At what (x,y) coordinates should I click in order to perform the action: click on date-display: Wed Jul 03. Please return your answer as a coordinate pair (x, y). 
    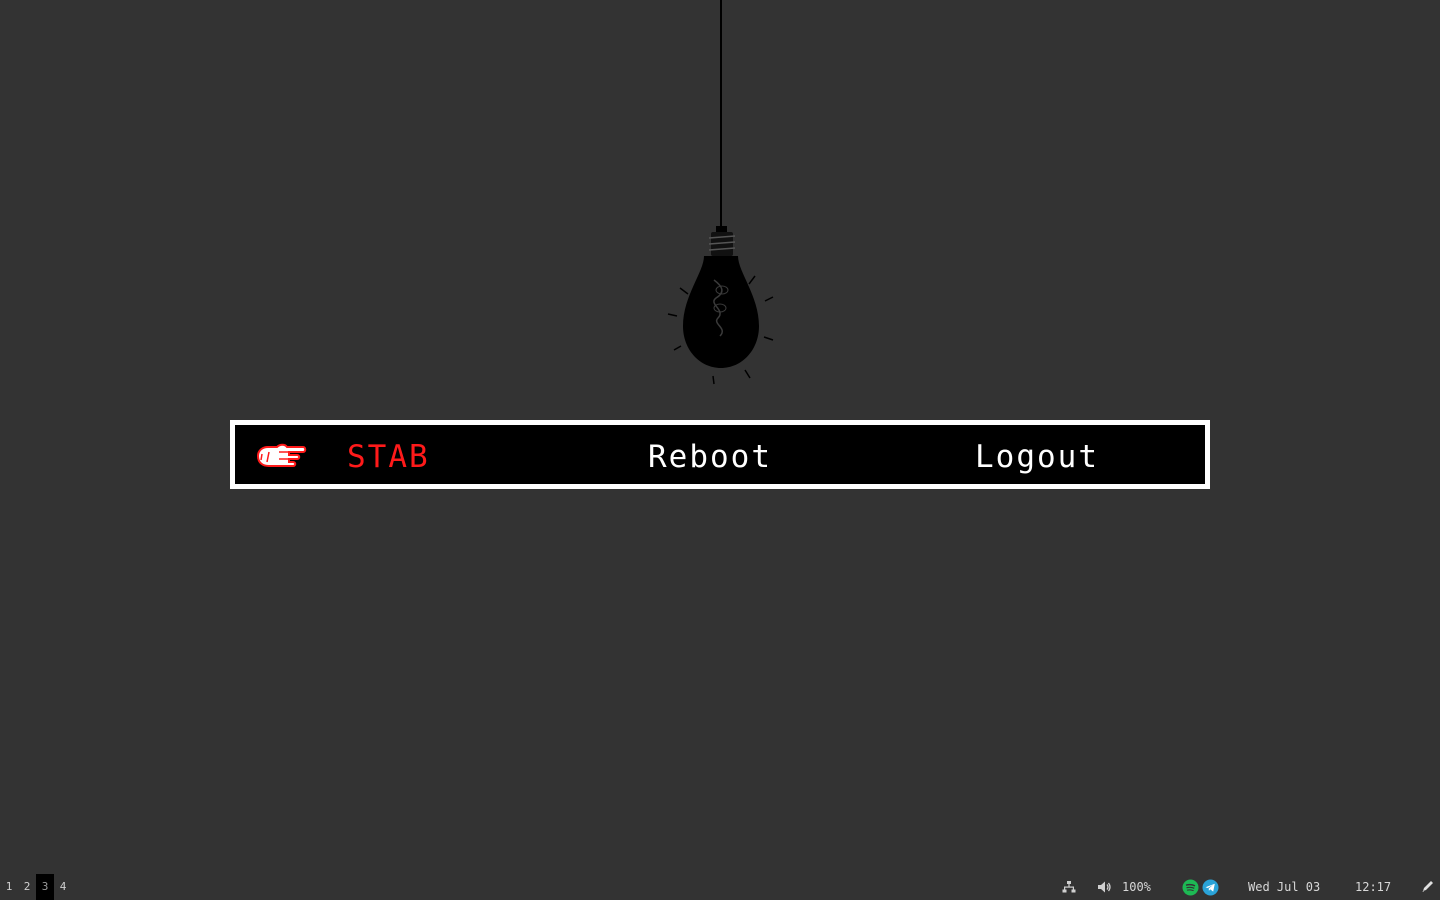
    Looking at the image, I should click on (1284, 887).